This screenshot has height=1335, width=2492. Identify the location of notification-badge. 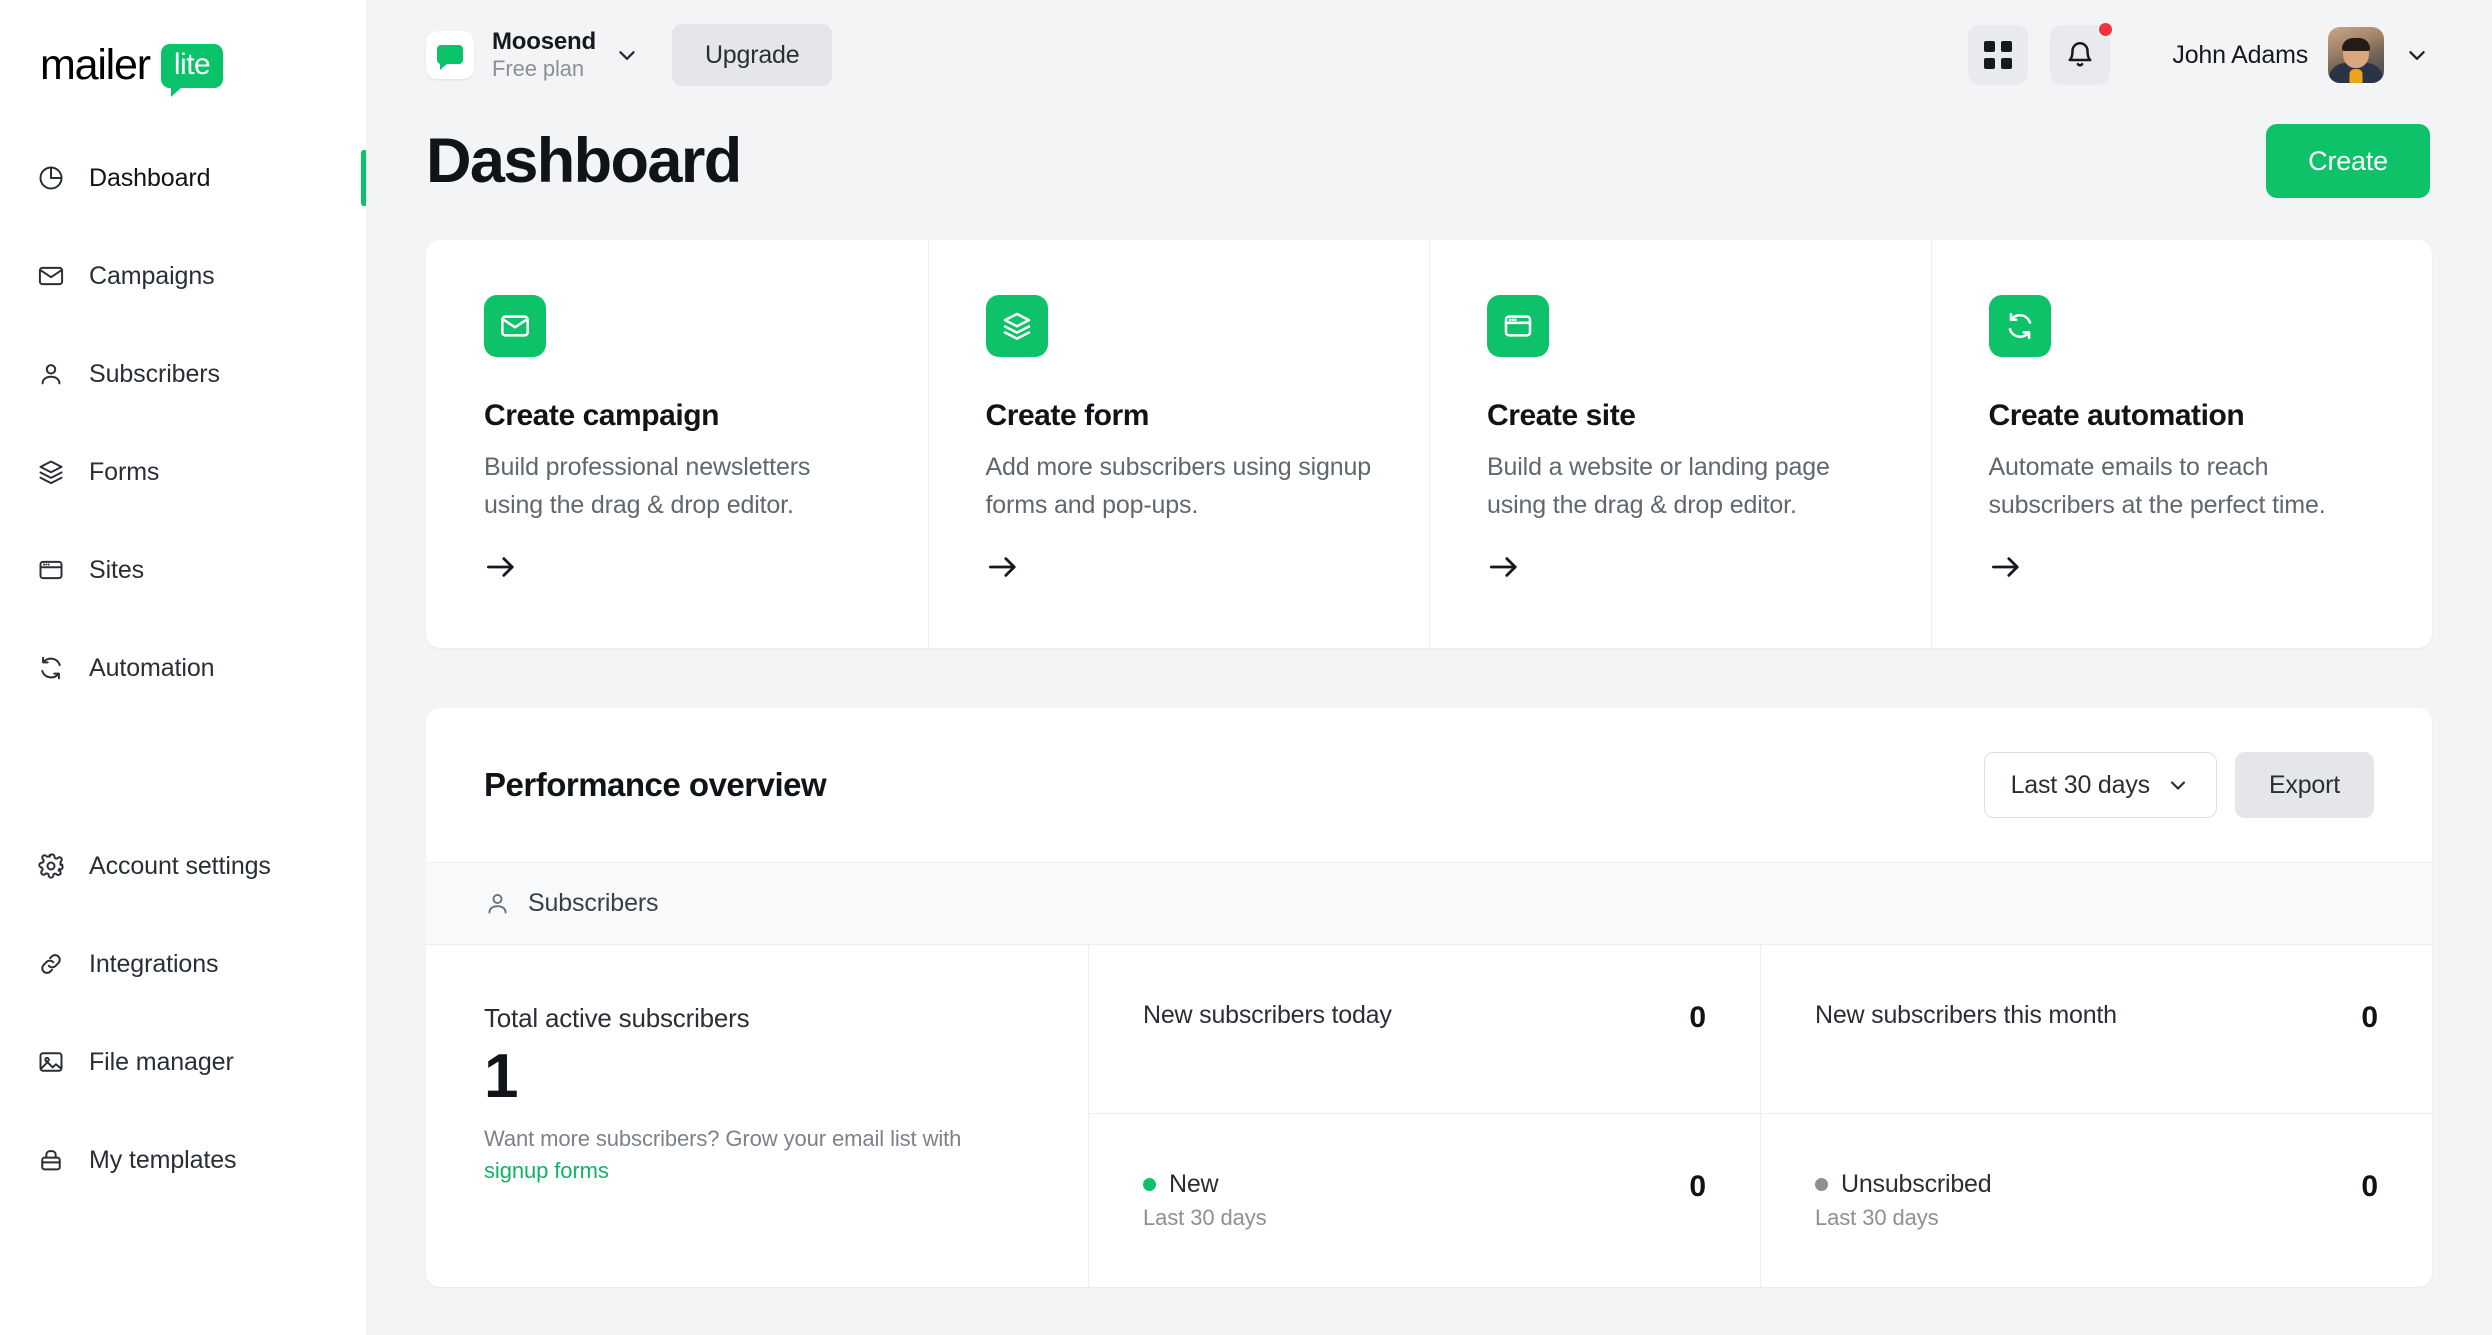
(2106, 29).